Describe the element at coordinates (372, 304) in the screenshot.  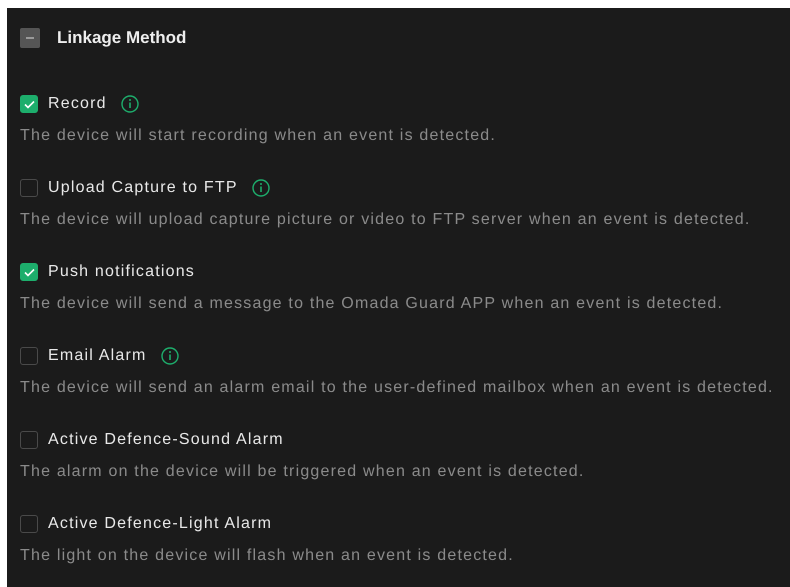
I see `option-description: The device will send a message to the Omada Guard APP when an event is detected.` at that location.